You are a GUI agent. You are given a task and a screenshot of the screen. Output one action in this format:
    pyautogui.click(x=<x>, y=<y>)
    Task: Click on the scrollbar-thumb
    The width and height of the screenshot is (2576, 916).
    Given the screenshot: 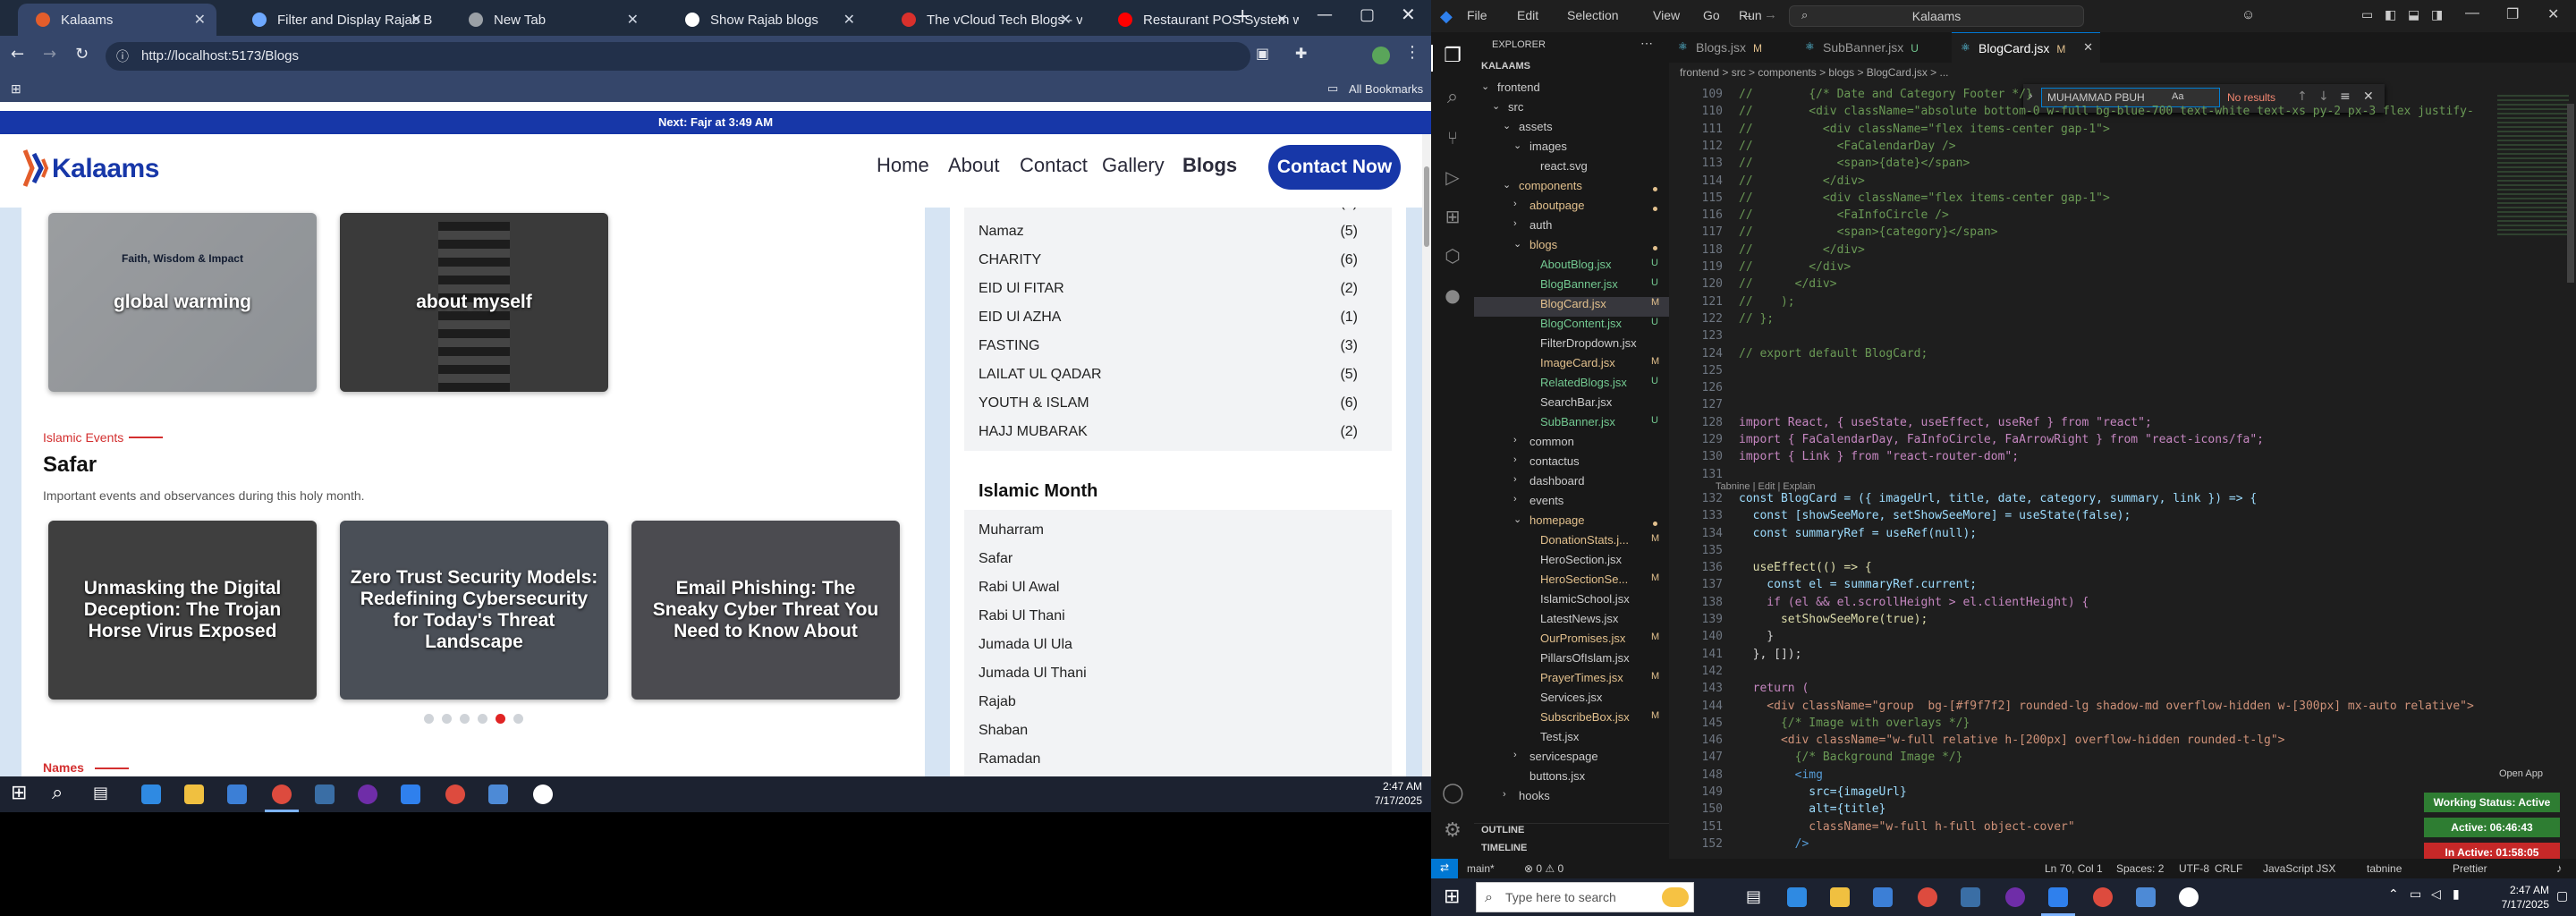 What is the action you would take?
    pyautogui.click(x=1426, y=206)
    